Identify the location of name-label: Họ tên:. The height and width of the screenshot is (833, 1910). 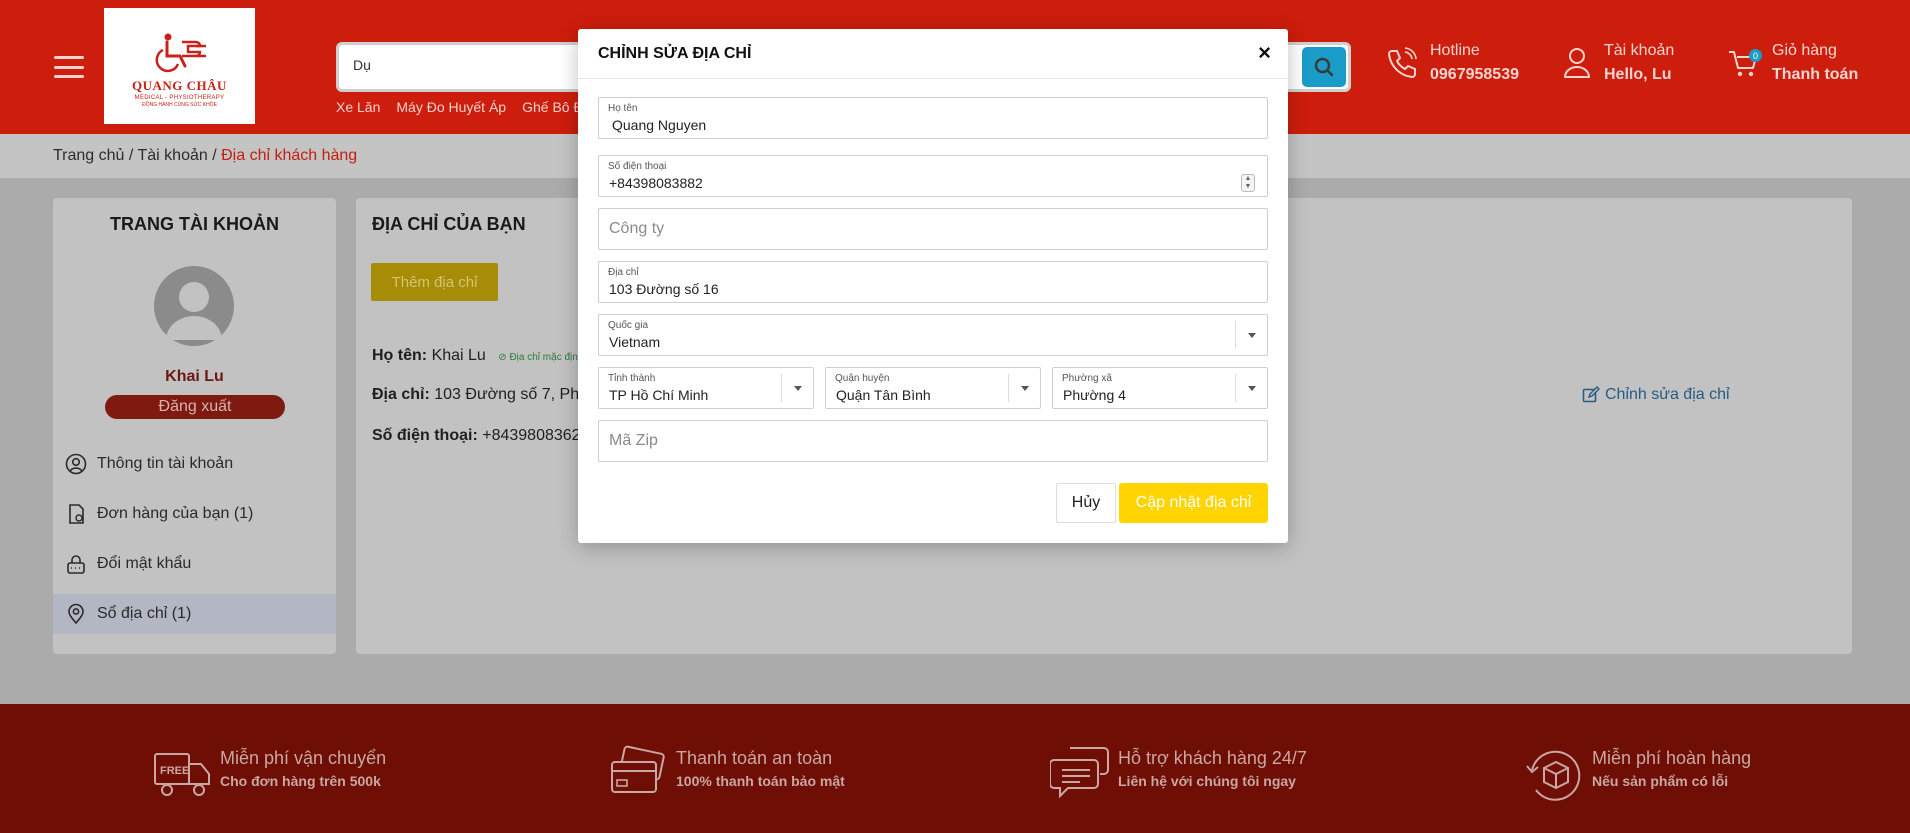
(400, 355).